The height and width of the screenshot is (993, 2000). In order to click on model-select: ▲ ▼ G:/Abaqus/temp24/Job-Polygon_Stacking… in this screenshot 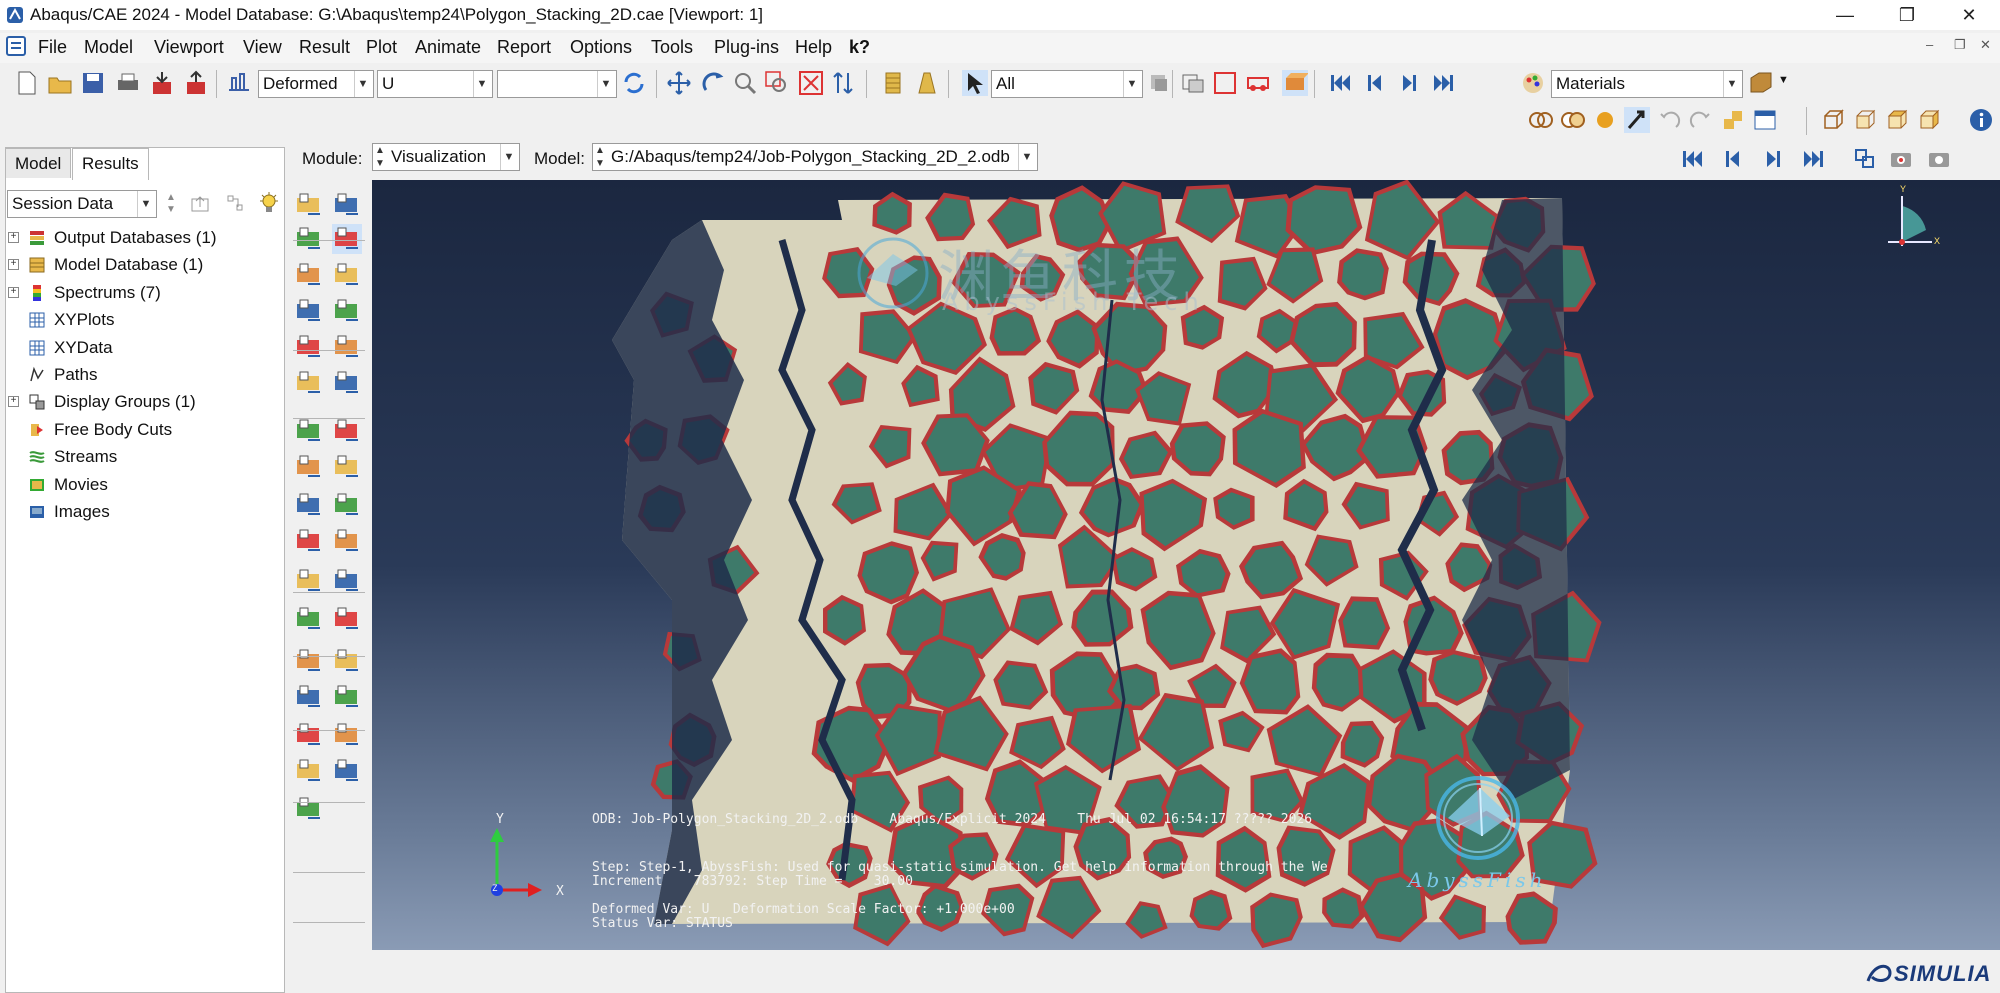, I will do `click(815, 157)`.